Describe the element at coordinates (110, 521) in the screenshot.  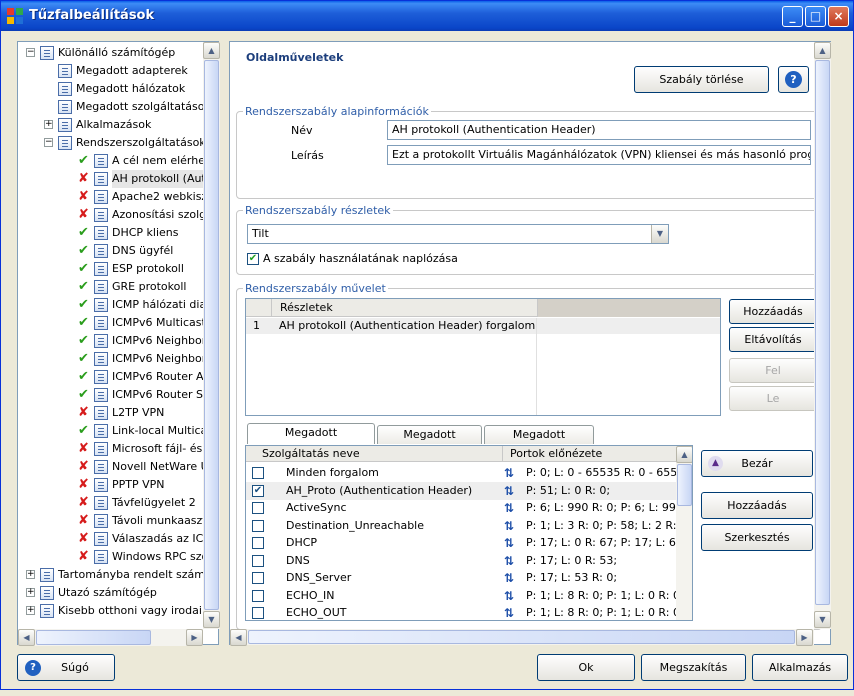
I see `tree-service-20: ✘ Távoli munkaaszta` at that location.